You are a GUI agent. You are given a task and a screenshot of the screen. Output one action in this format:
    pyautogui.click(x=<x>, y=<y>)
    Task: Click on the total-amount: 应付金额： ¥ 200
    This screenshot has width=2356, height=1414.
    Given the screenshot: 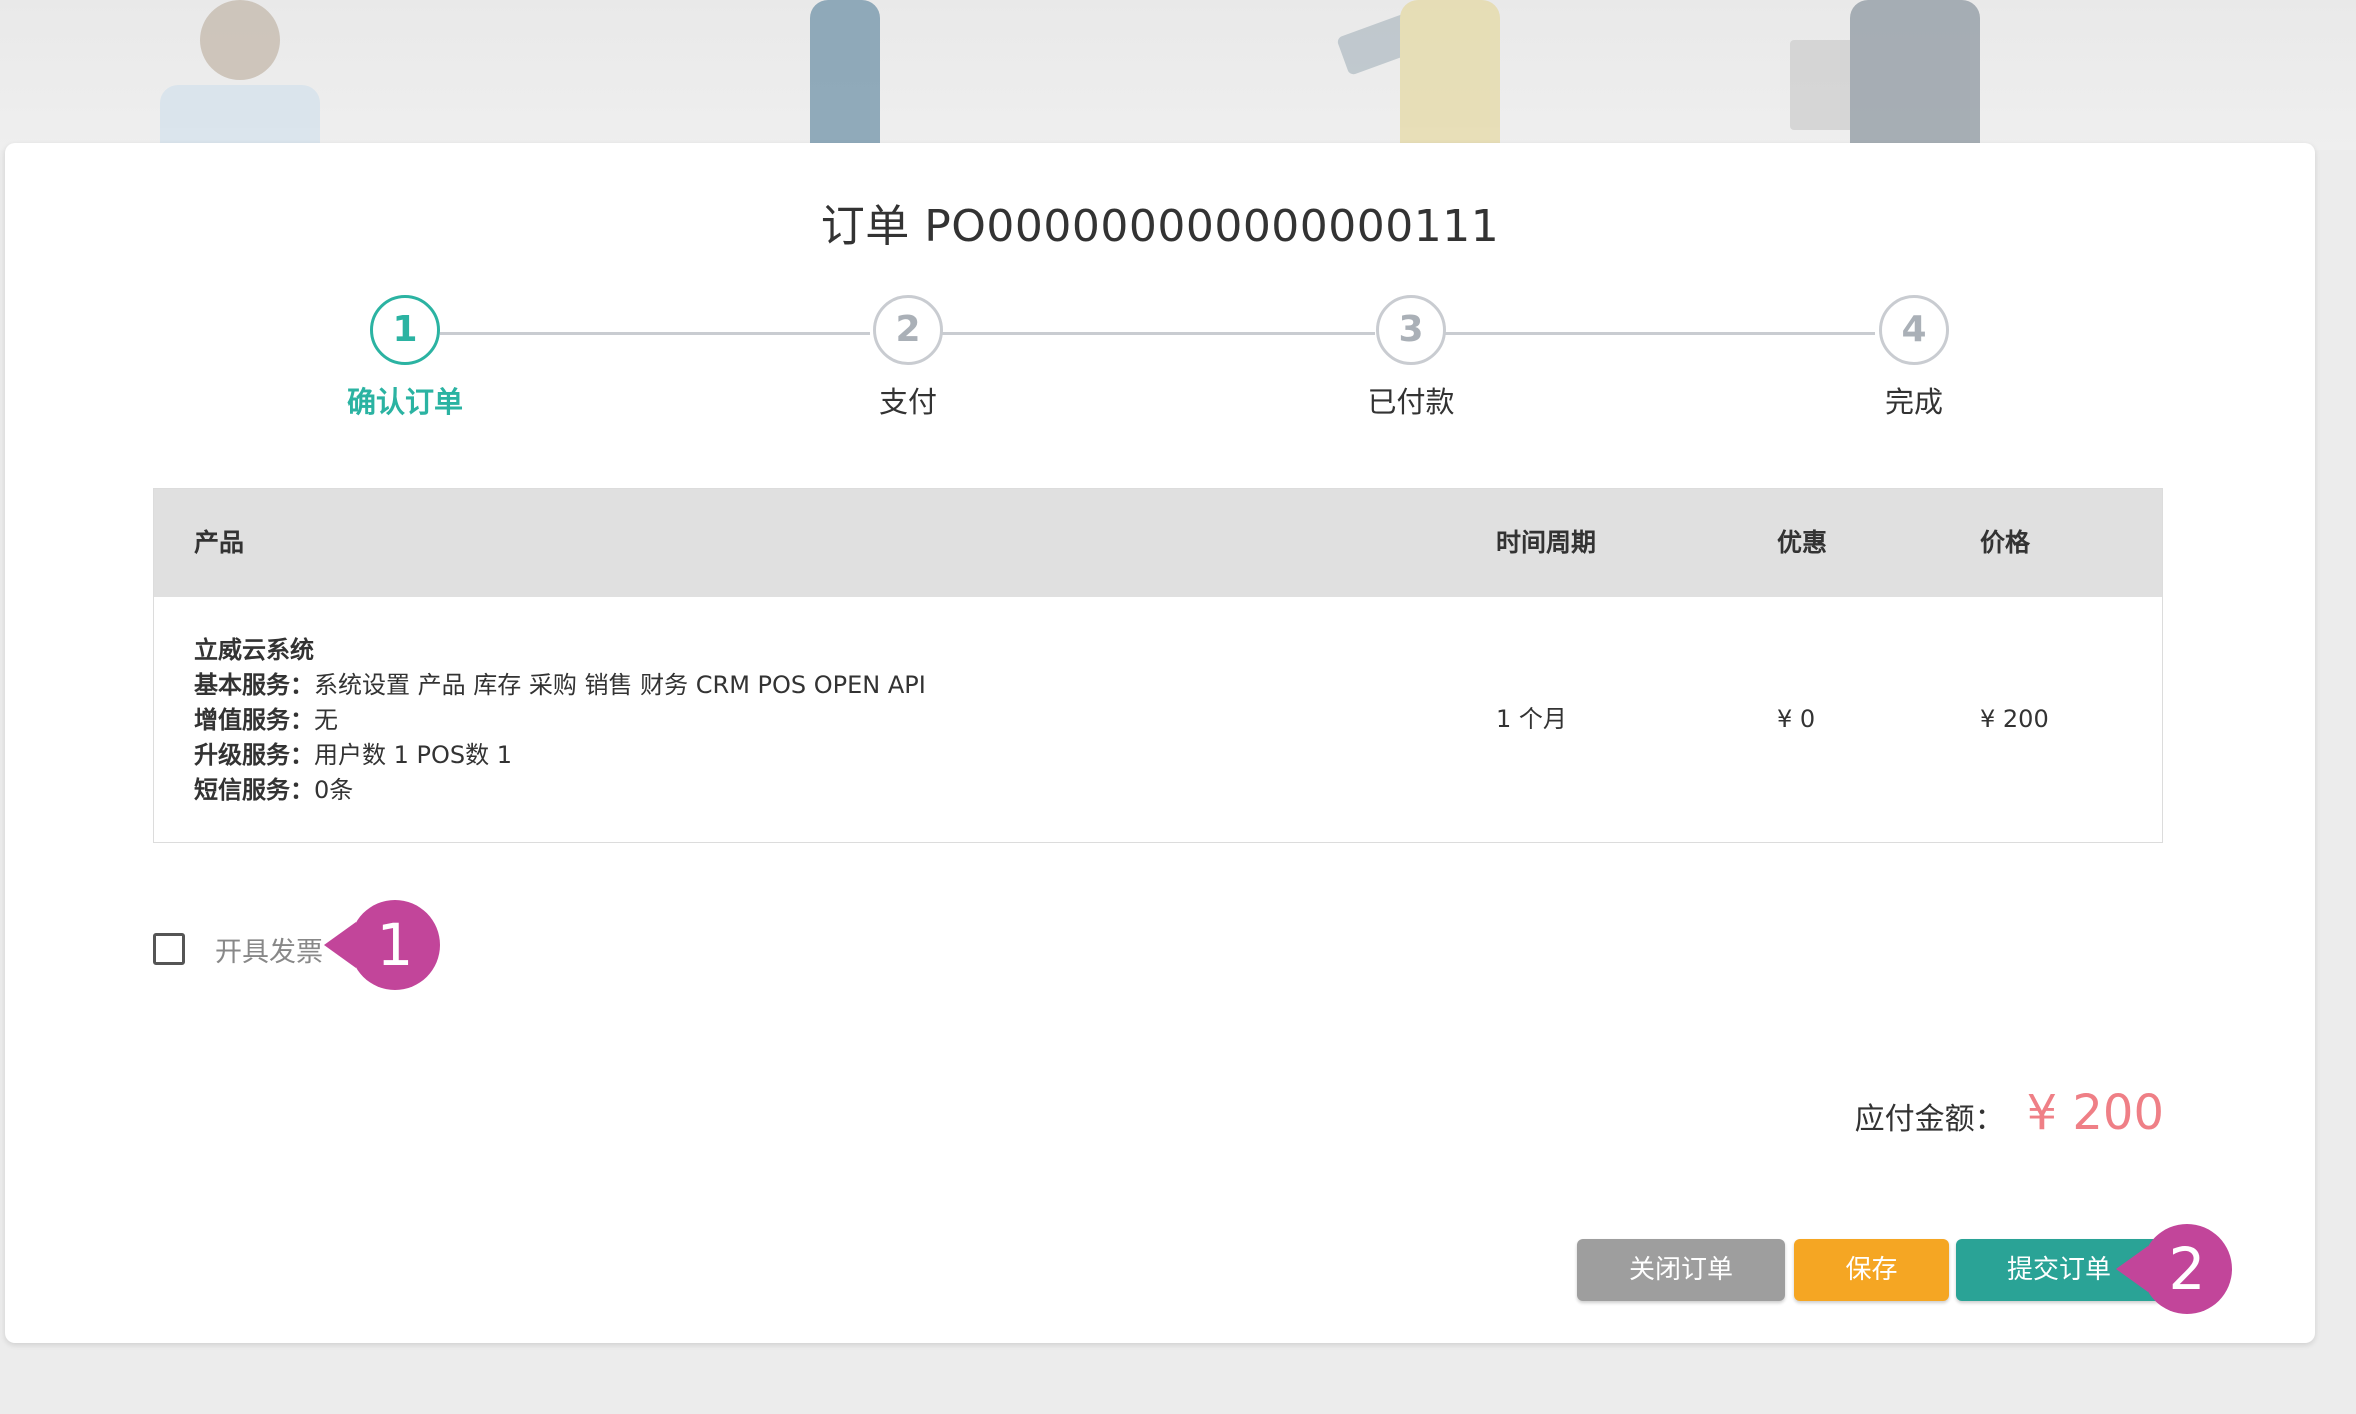 What is the action you would take?
    pyautogui.click(x=2009, y=1113)
    